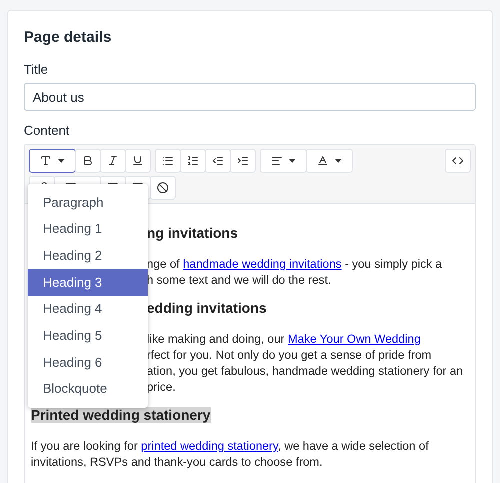  What do you see at coordinates (47, 131) in the screenshot?
I see `field-label: Content` at bounding box center [47, 131].